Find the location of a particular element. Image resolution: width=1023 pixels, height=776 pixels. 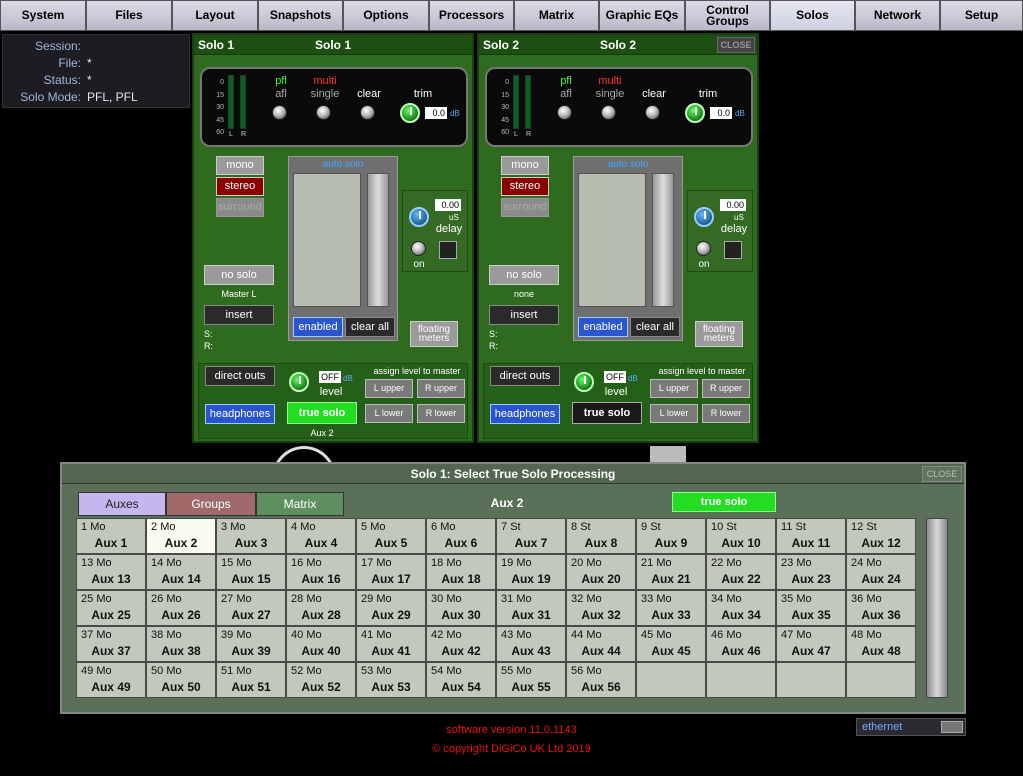

tab-layout: Layout is located at coordinates (215, 15).